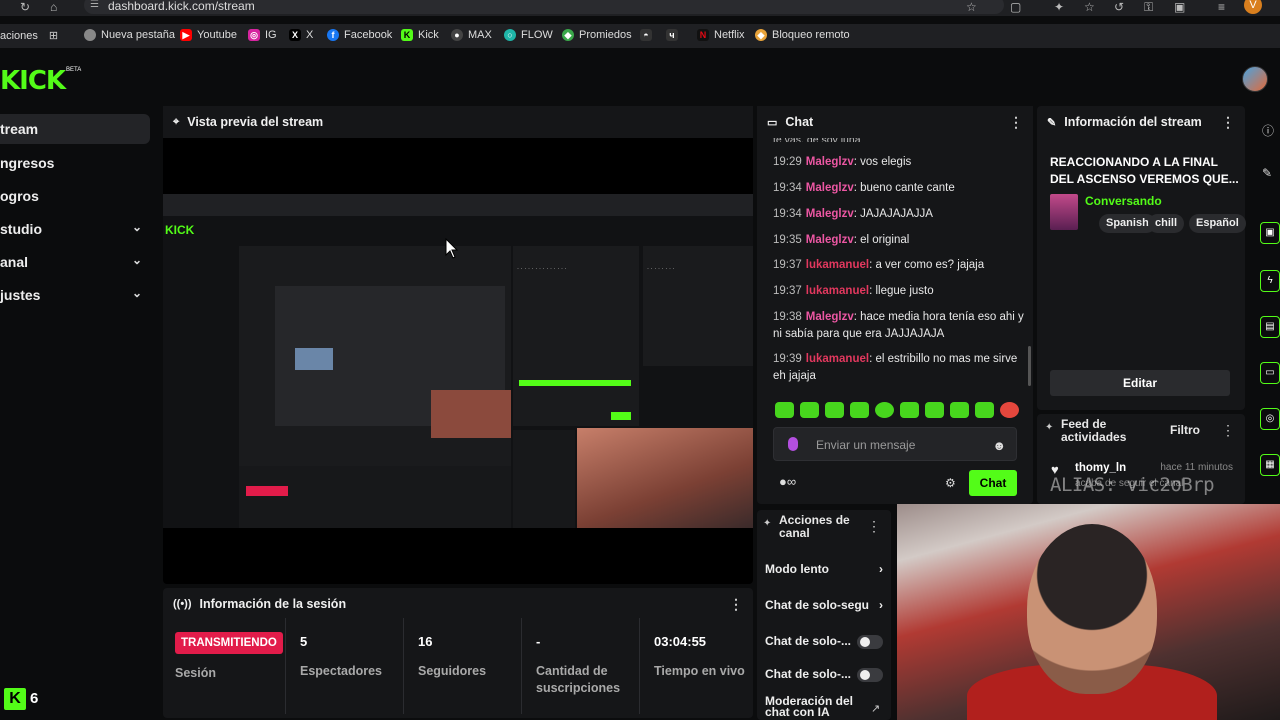 This screenshot has width=1280, height=720. I want to click on chat-message-input: Enviar un mensaje ☻, so click(895, 444).